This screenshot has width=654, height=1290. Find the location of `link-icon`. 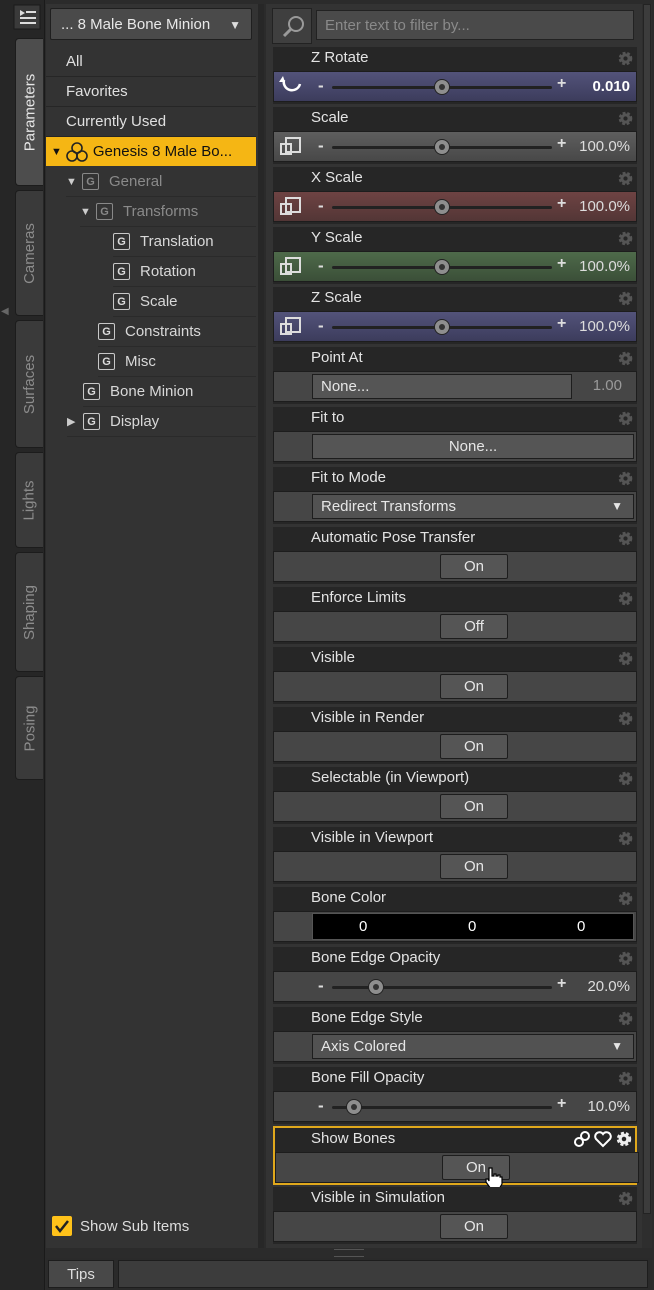

link-icon is located at coordinates (582, 1139).